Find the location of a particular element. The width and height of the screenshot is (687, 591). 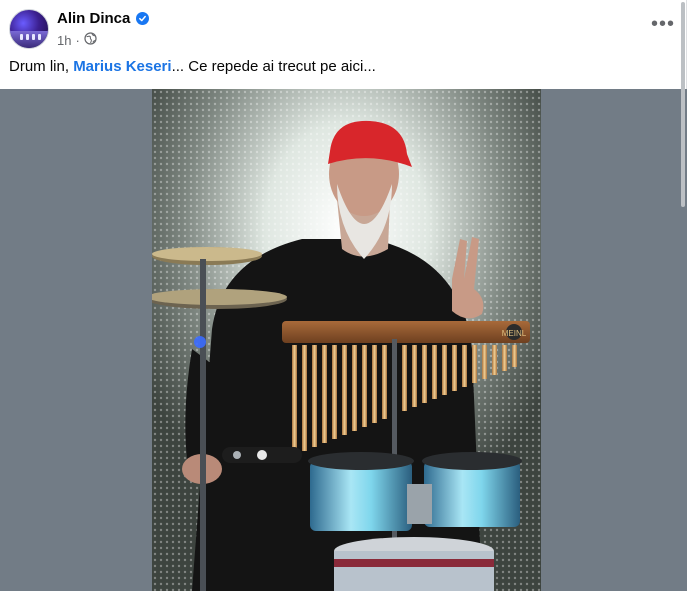

author-row: Alin Dinca is located at coordinates (103, 18).